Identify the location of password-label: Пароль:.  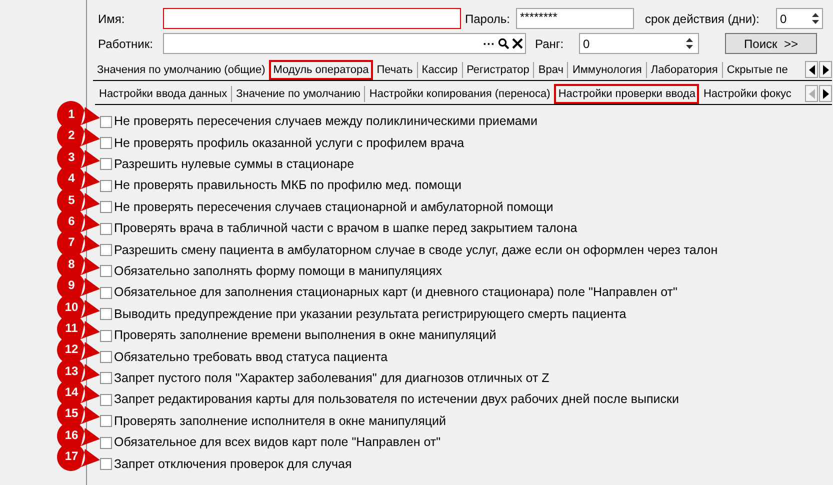
(488, 19).